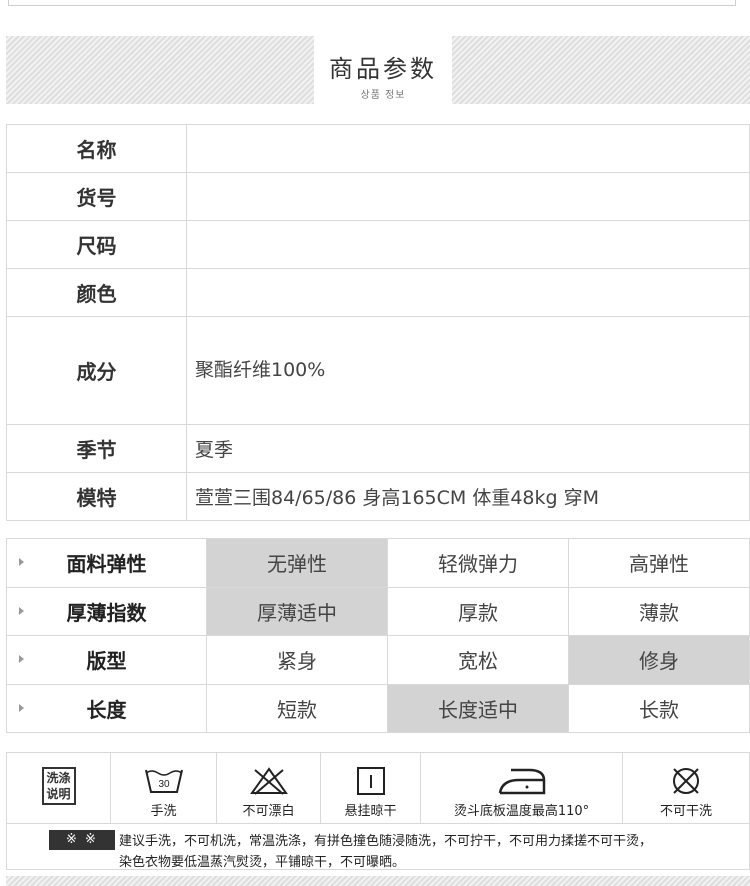 Image resolution: width=750 pixels, height=886 pixels. I want to click on info-row-season: 季节 夏季, so click(378, 448).